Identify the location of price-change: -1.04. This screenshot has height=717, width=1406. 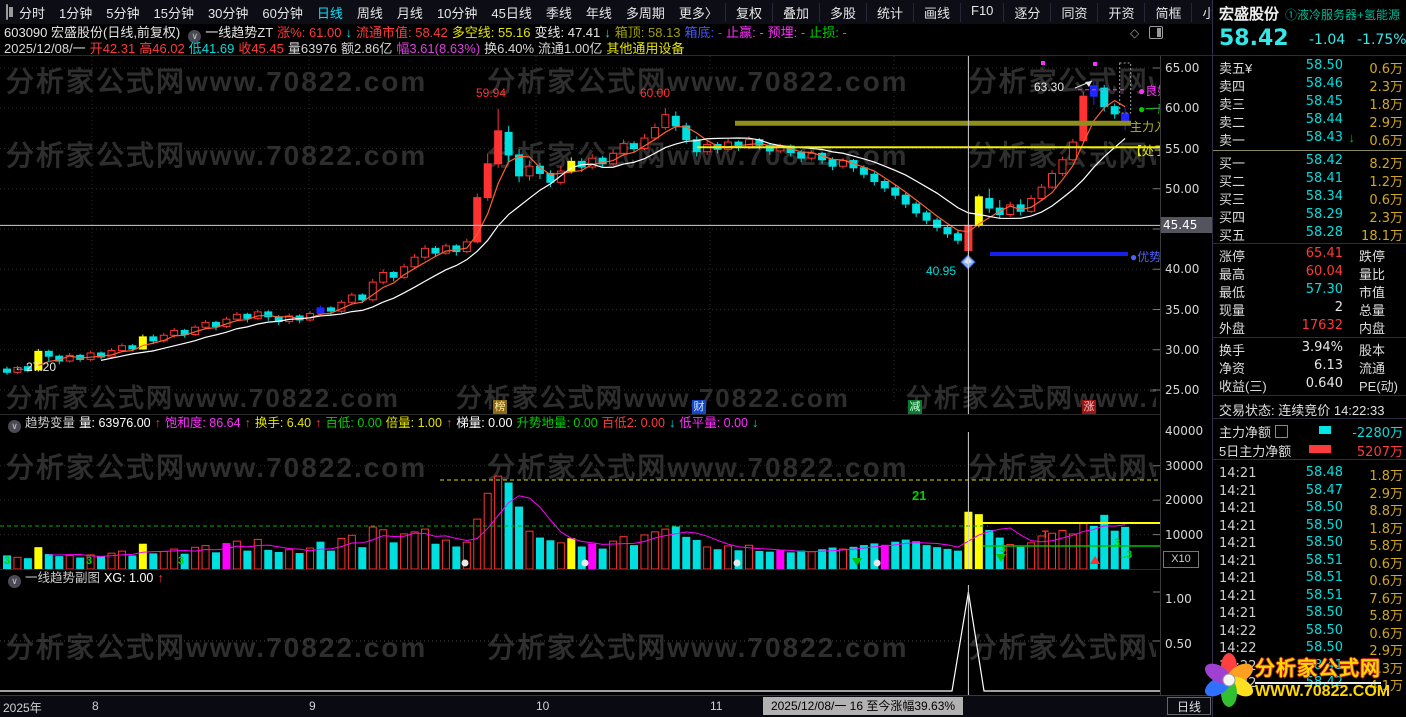
(1327, 40).